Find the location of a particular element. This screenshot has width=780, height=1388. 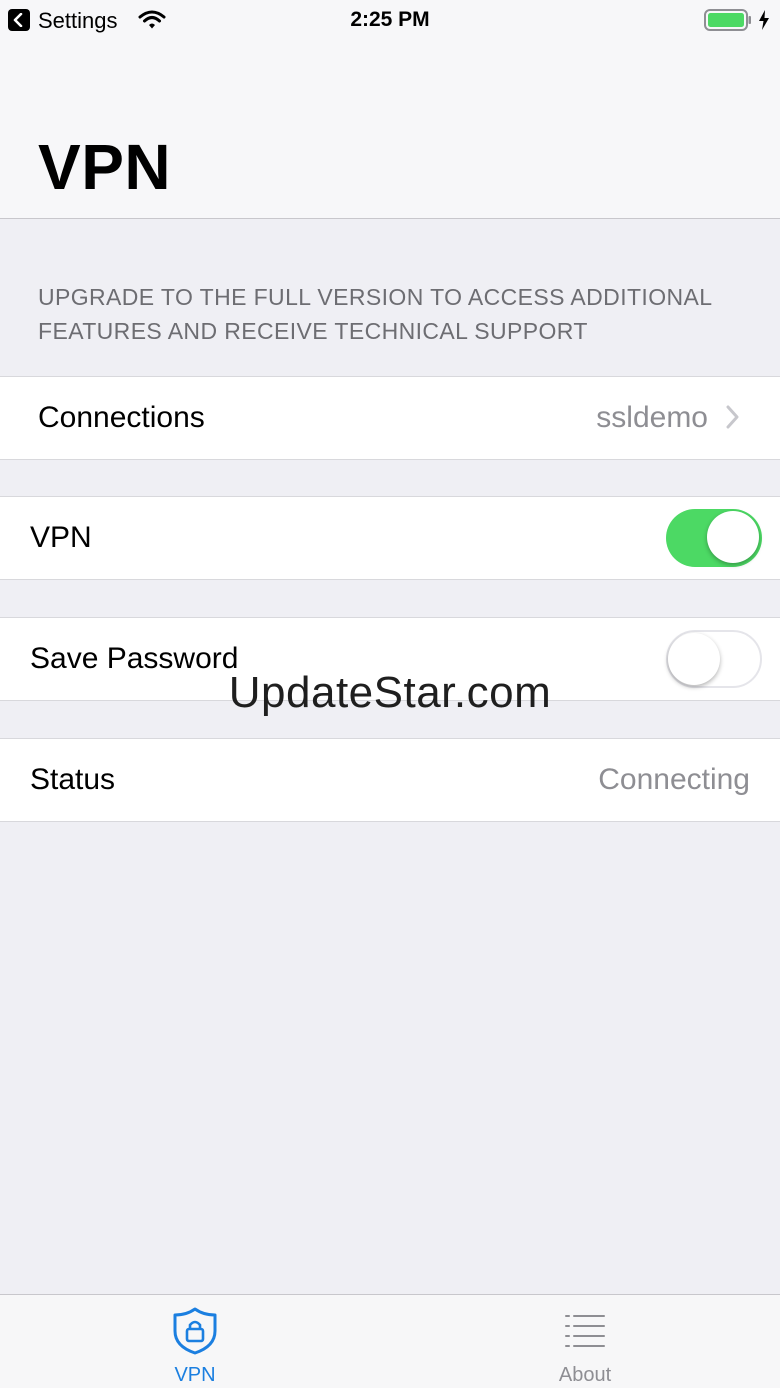

battery-icon is located at coordinates (728, 23).